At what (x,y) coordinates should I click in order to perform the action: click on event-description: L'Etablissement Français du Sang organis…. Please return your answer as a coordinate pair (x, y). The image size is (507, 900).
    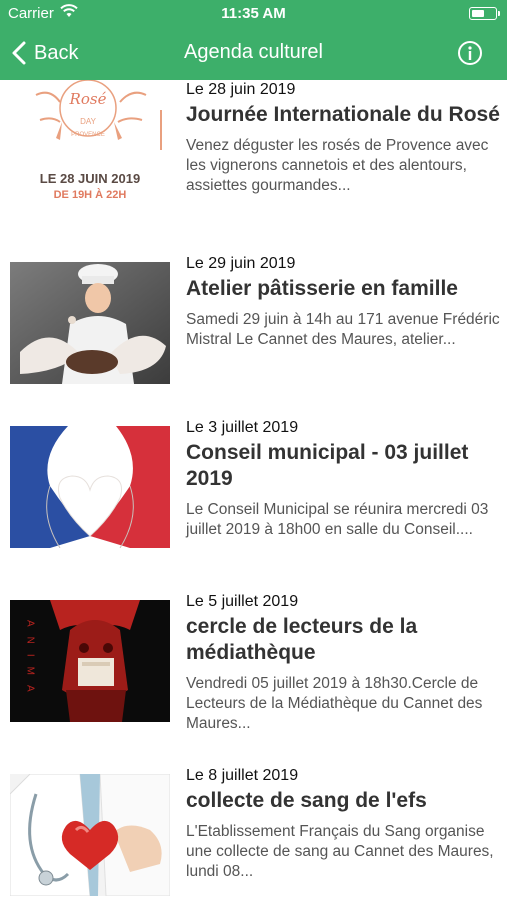
    Looking at the image, I should click on (340, 851).